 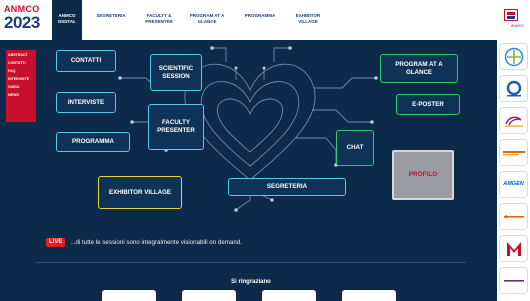 I want to click on nav-label: PROGRAM AT A GLANCE, so click(x=207, y=18).